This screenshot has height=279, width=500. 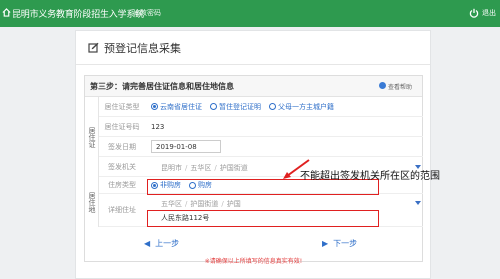 What do you see at coordinates (167, 243) in the screenshot?
I see `prev-step-label: 上一步` at bounding box center [167, 243].